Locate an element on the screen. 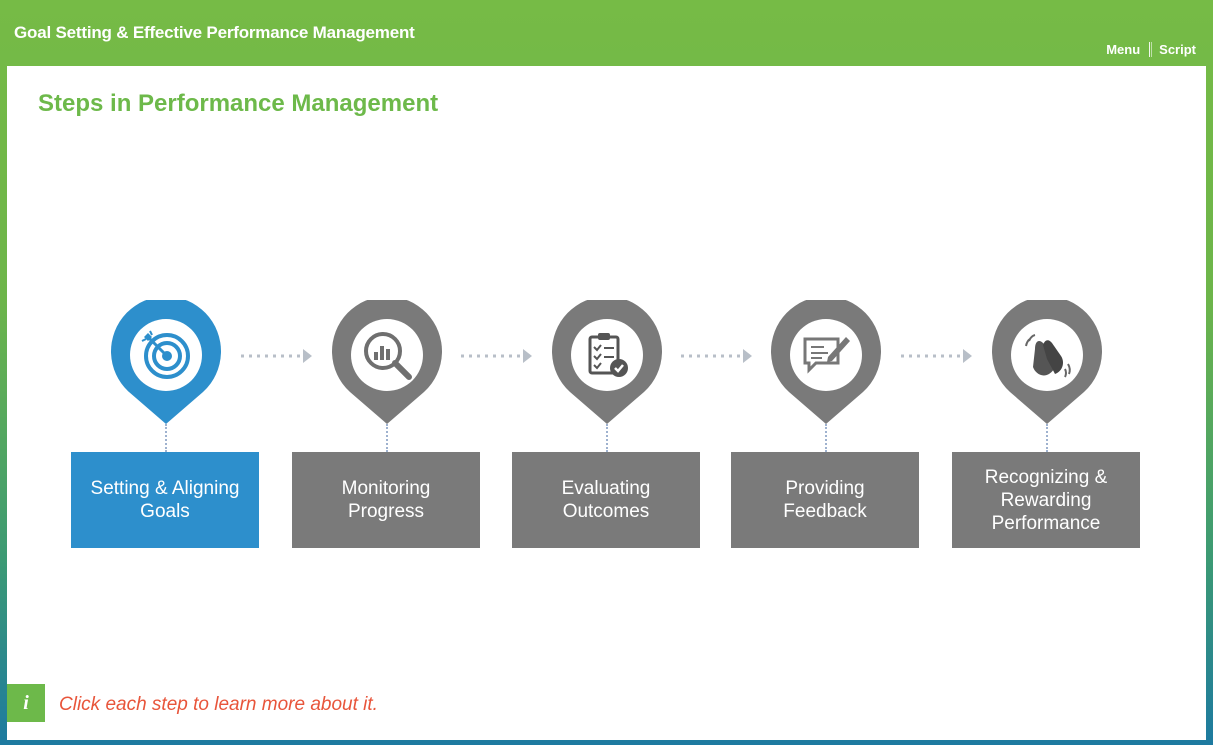 Image resolution: width=1213 pixels, height=745 pixels. step-label-box: Setting & Aligning Goals is located at coordinates (165, 500).